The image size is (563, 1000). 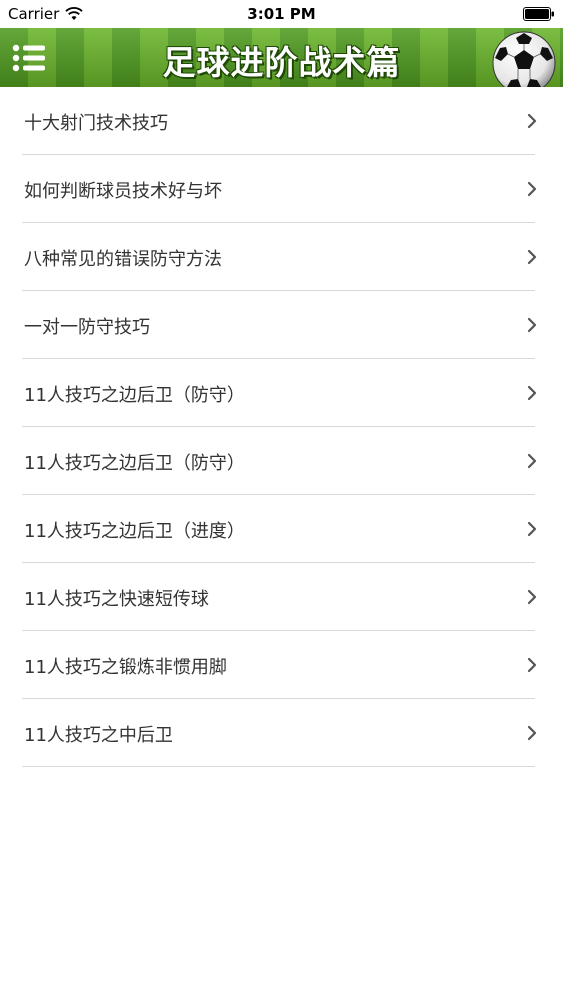 I want to click on list-item-label: 11人技巧之中后卫, so click(x=98, y=735).